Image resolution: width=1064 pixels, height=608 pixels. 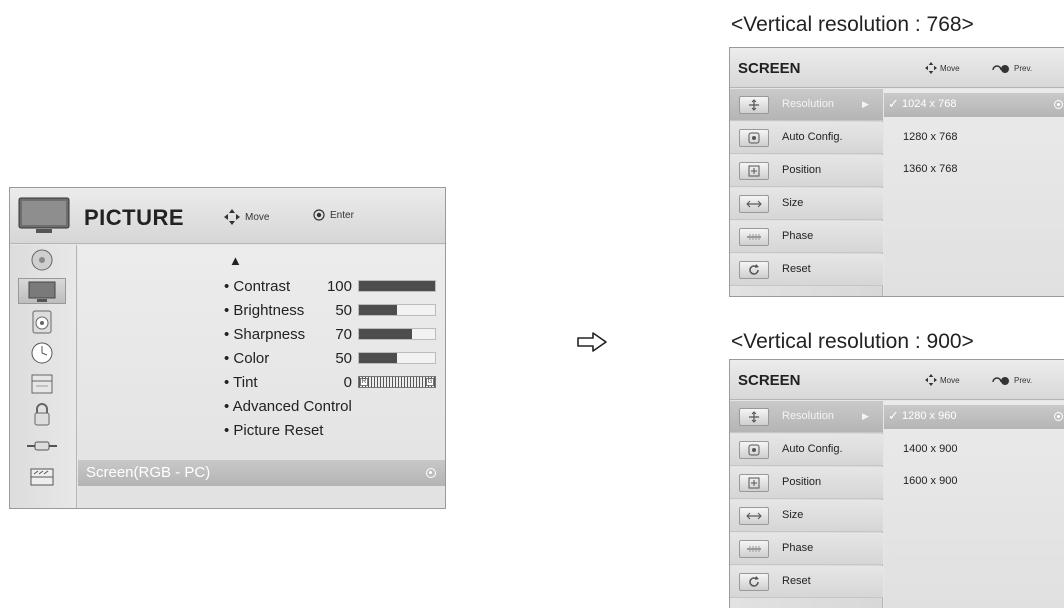 I want to click on resolution-option: 1360 x 768, so click(x=974, y=170).